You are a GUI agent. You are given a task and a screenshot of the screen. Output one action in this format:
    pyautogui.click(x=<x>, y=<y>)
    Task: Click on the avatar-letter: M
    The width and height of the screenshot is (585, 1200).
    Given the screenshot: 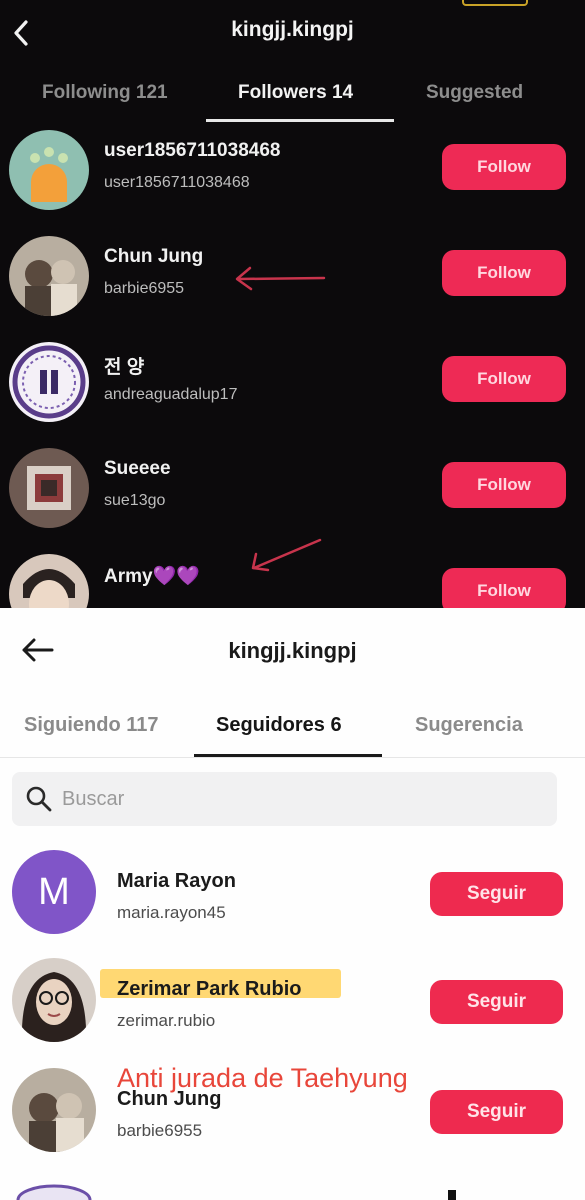 What is the action you would take?
    pyautogui.click(x=54, y=892)
    